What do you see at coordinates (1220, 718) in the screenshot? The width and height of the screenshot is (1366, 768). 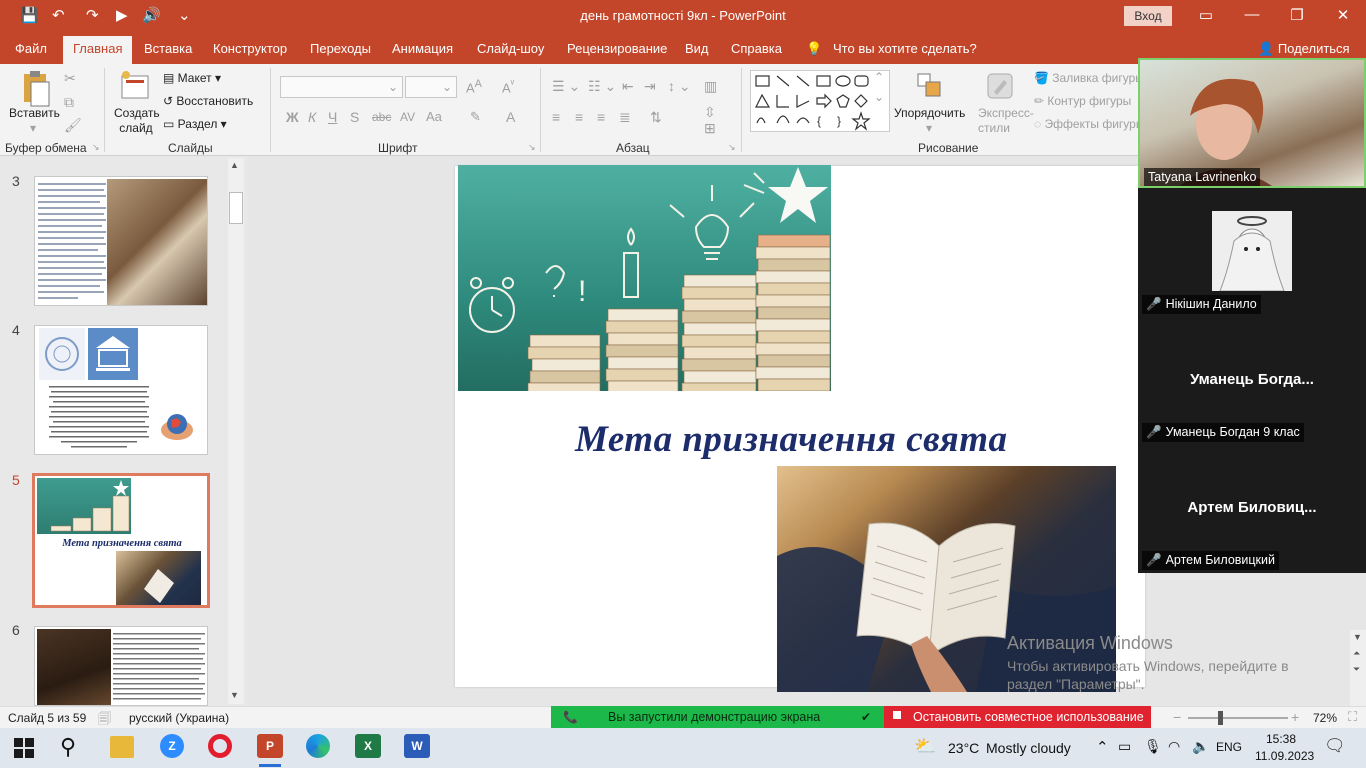 I see `zoom-slider-thumb` at bounding box center [1220, 718].